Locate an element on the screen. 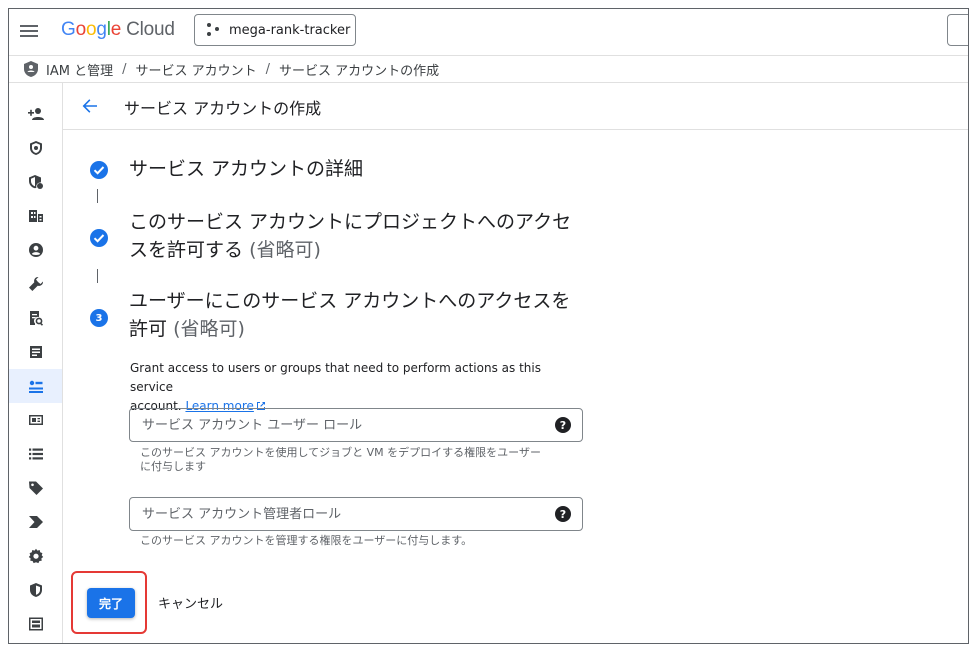 The height and width of the screenshot is (652, 977). step-2-check-icon is located at coordinates (99, 238).